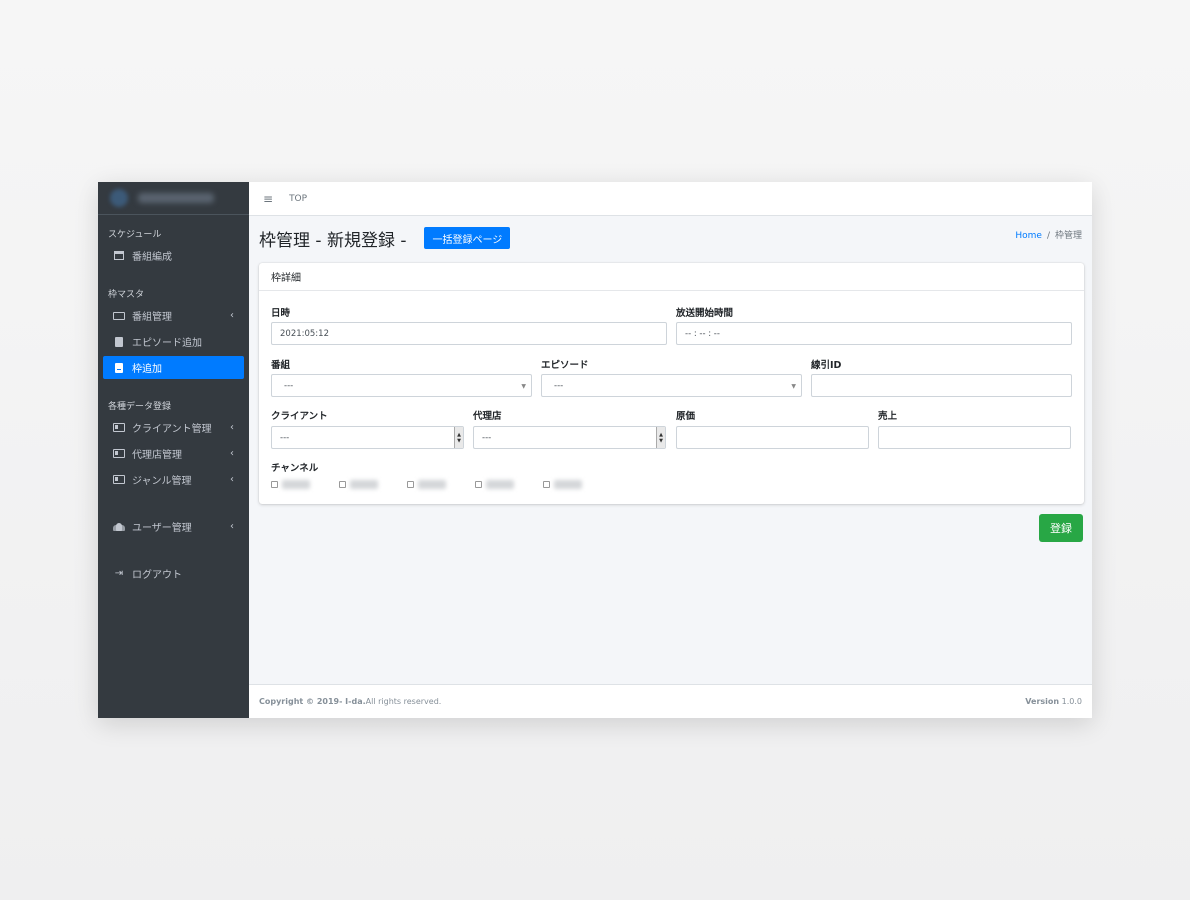  What do you see at coordinates (173, 367) in the screenshot?
I see `sidebar-item-add-frame: 枠追加` at bounding box center [173, 367].